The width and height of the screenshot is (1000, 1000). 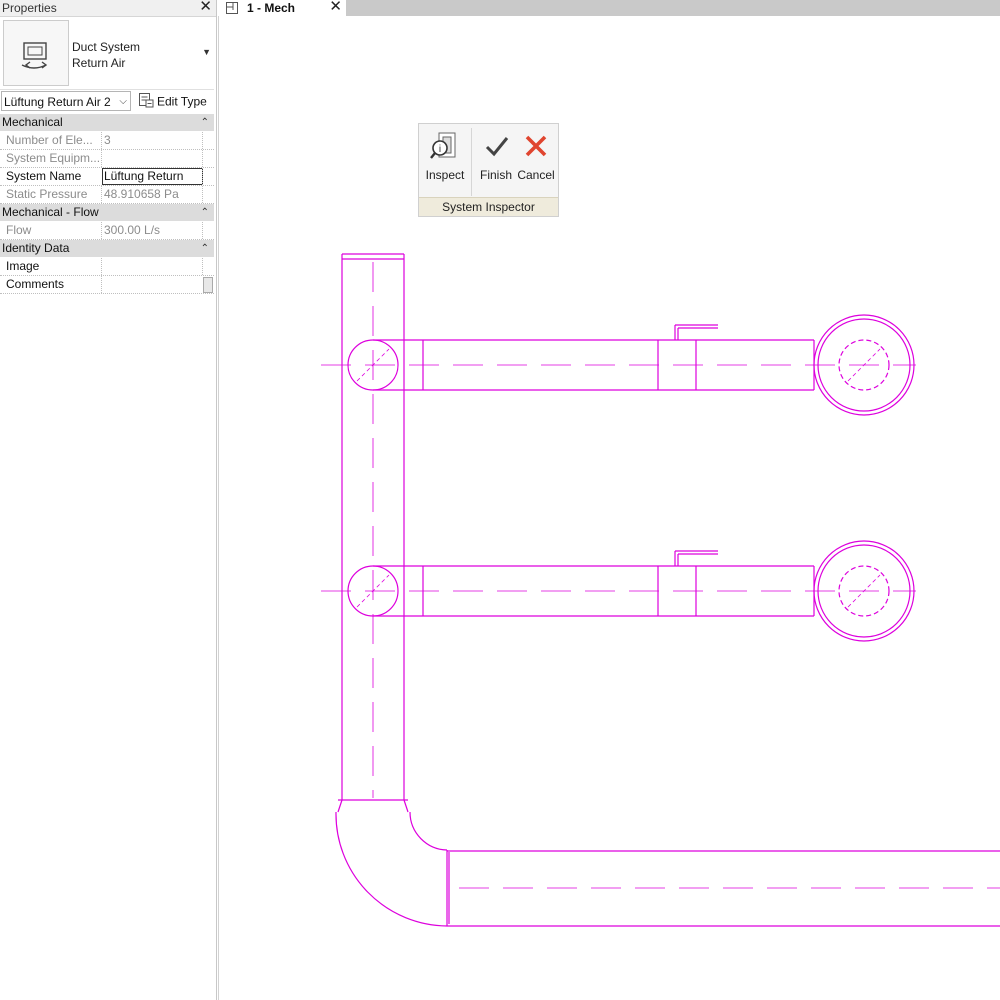 I want to click on property-value: 3, so click(x=152, y=140).